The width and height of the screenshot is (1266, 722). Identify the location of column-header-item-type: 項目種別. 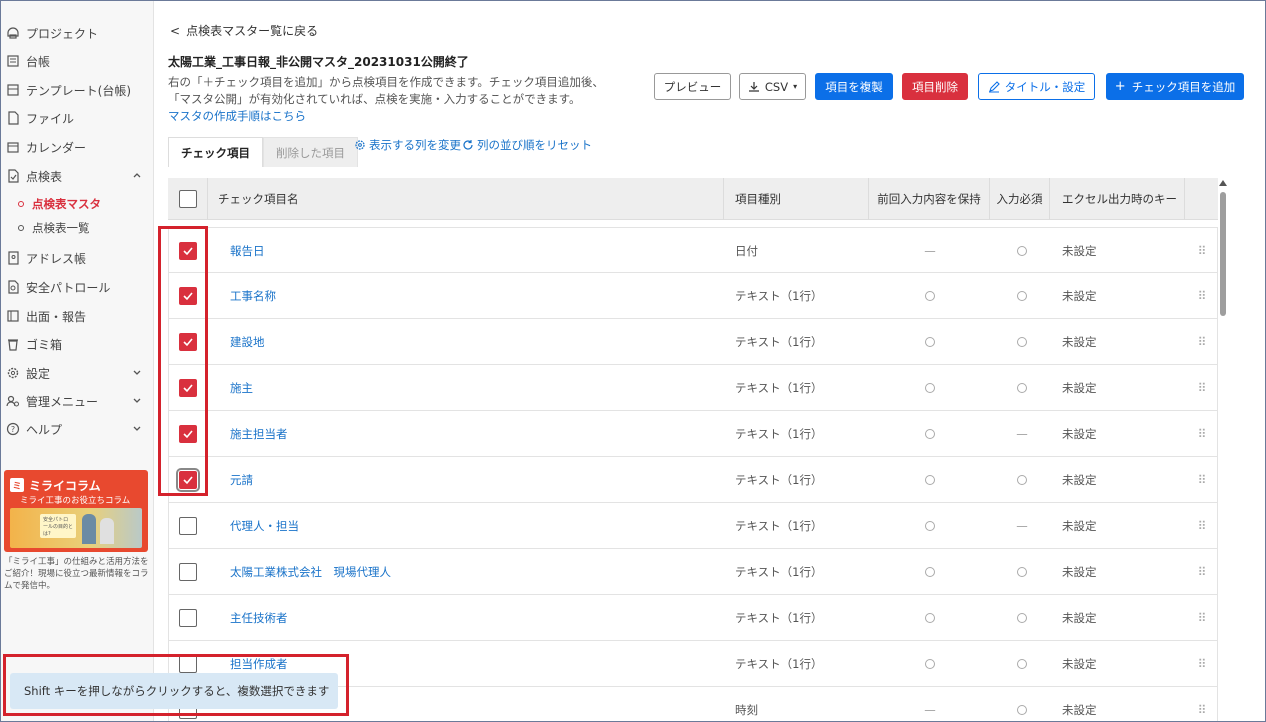
(796, 199).